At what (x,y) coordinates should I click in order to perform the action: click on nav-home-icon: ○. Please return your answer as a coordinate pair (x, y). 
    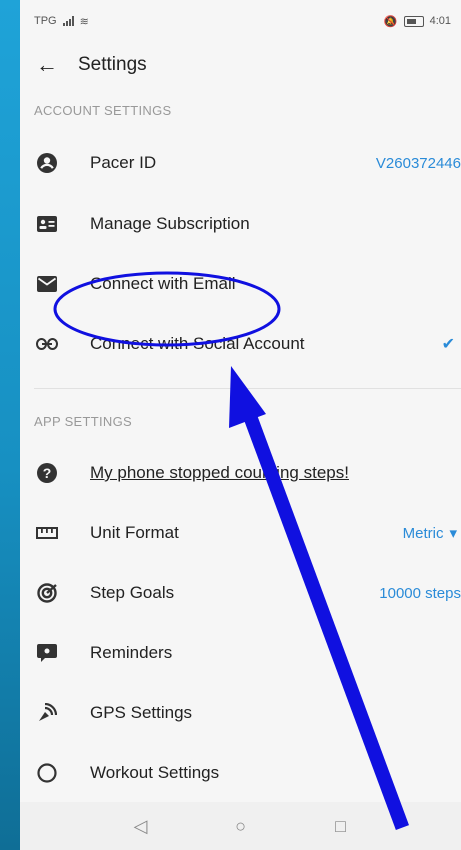
    Looking at the image, I should click on (241, 826).